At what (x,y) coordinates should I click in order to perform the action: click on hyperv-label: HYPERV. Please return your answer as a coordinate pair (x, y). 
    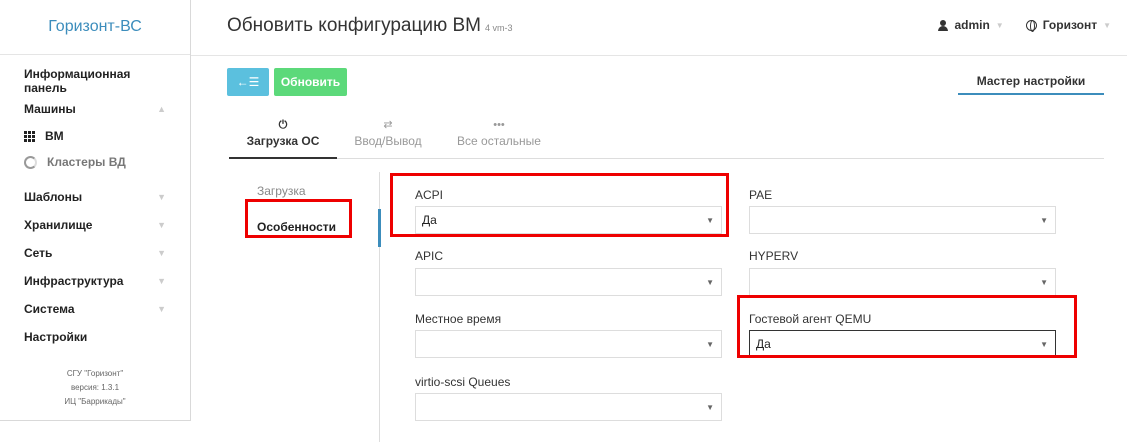
    Looking at the image, I should click on (774, 256).